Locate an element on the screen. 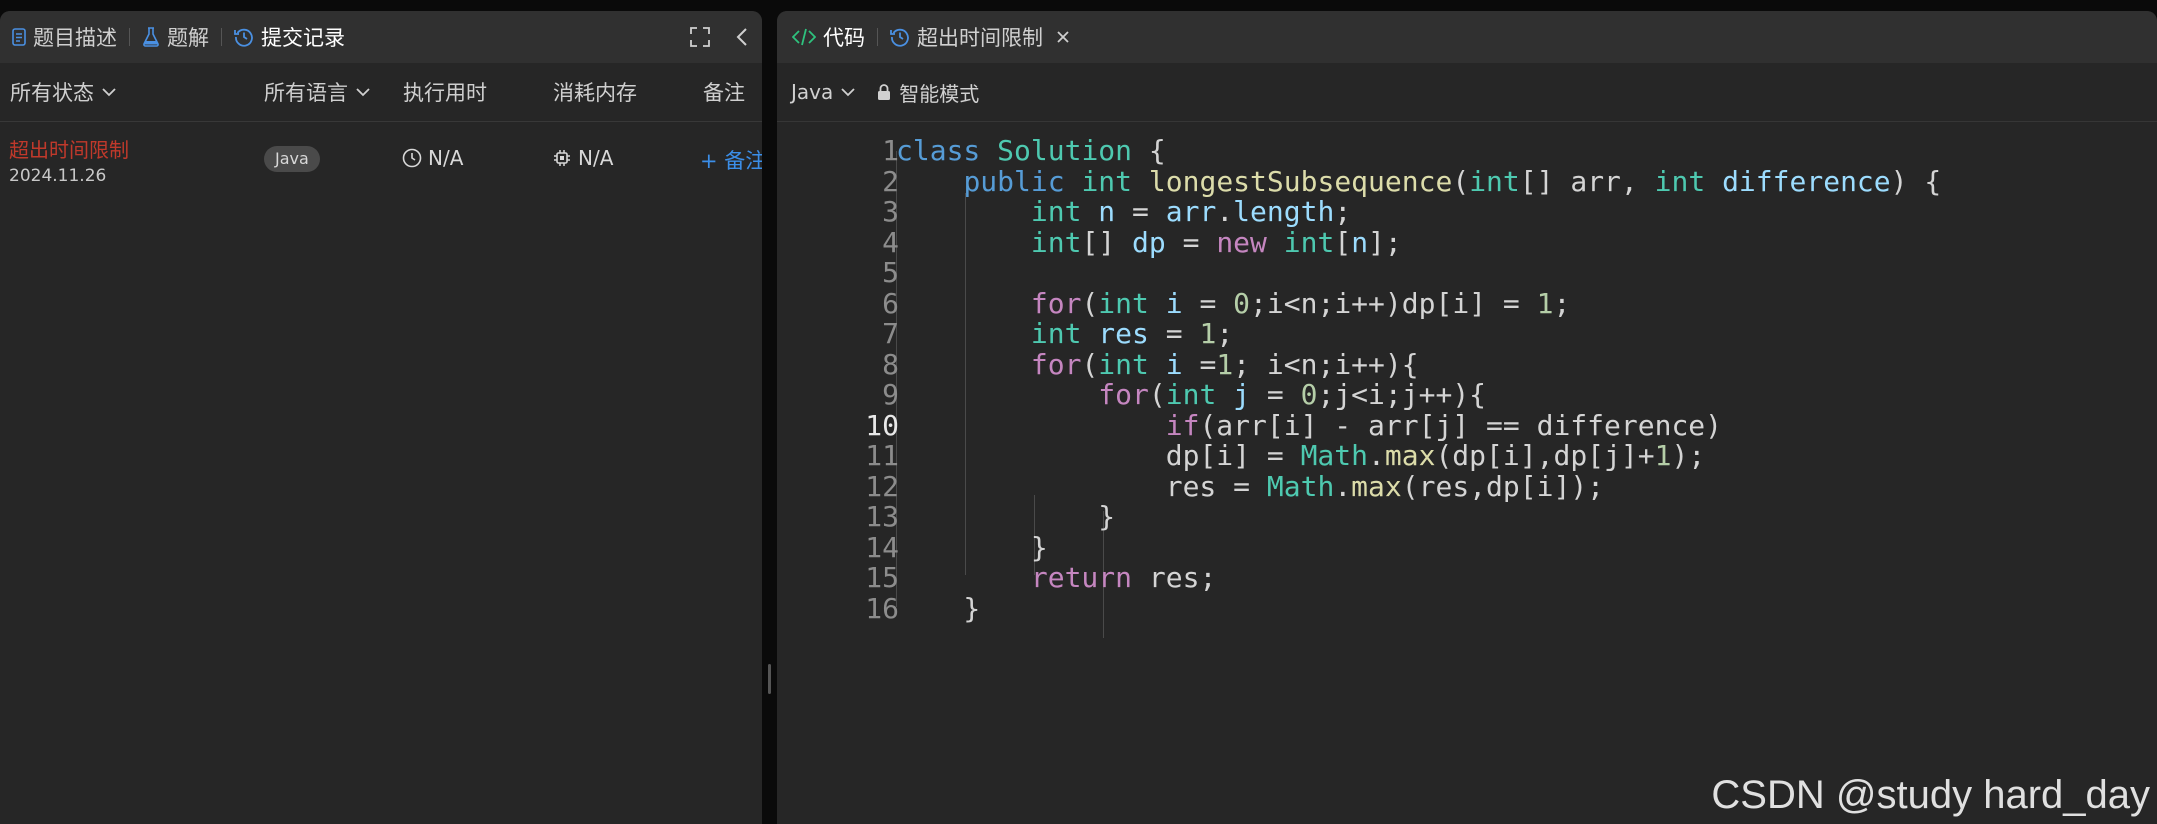 The height and width of the screenshot is (824, 2157). runtime-column-header: 执行用时 is located at coordinates (445, 92).